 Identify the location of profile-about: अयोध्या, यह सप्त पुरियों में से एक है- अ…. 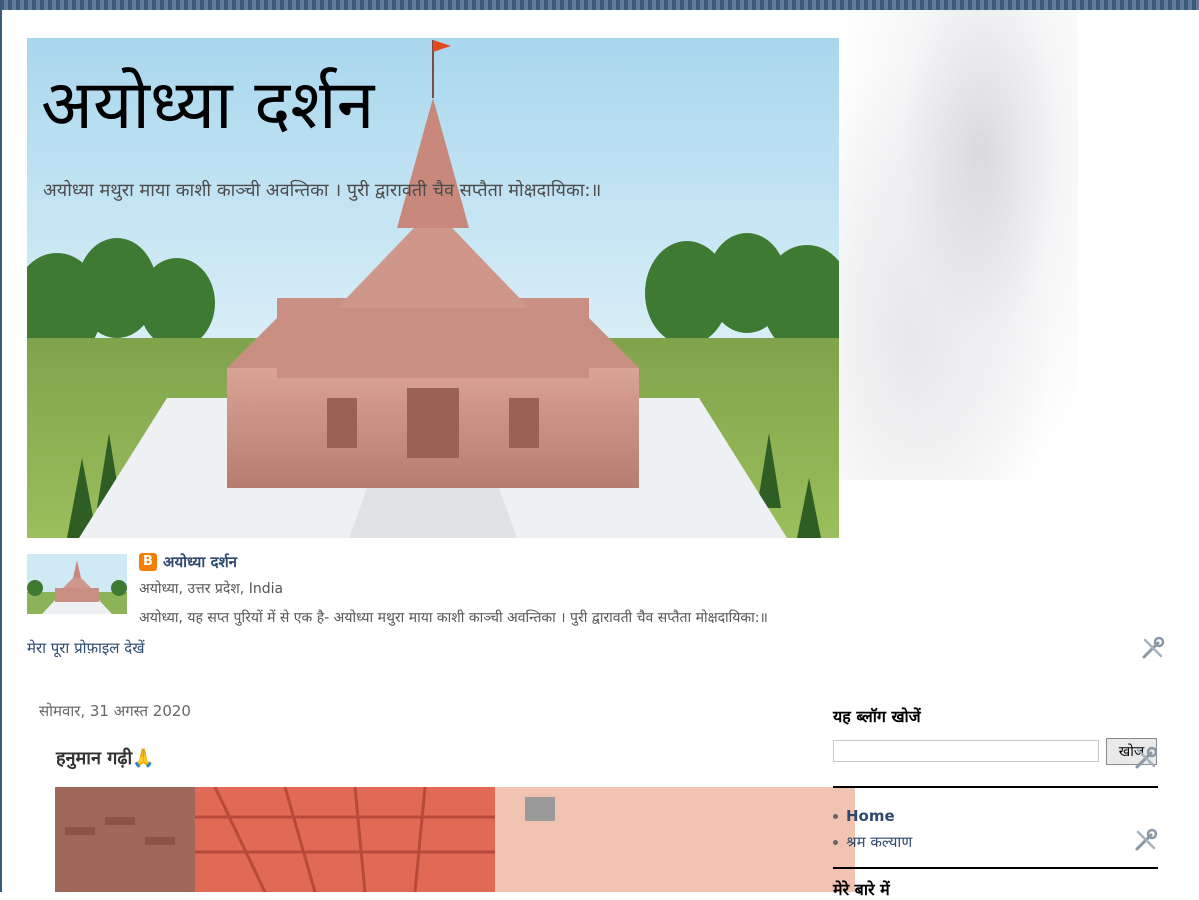
(453, 618).